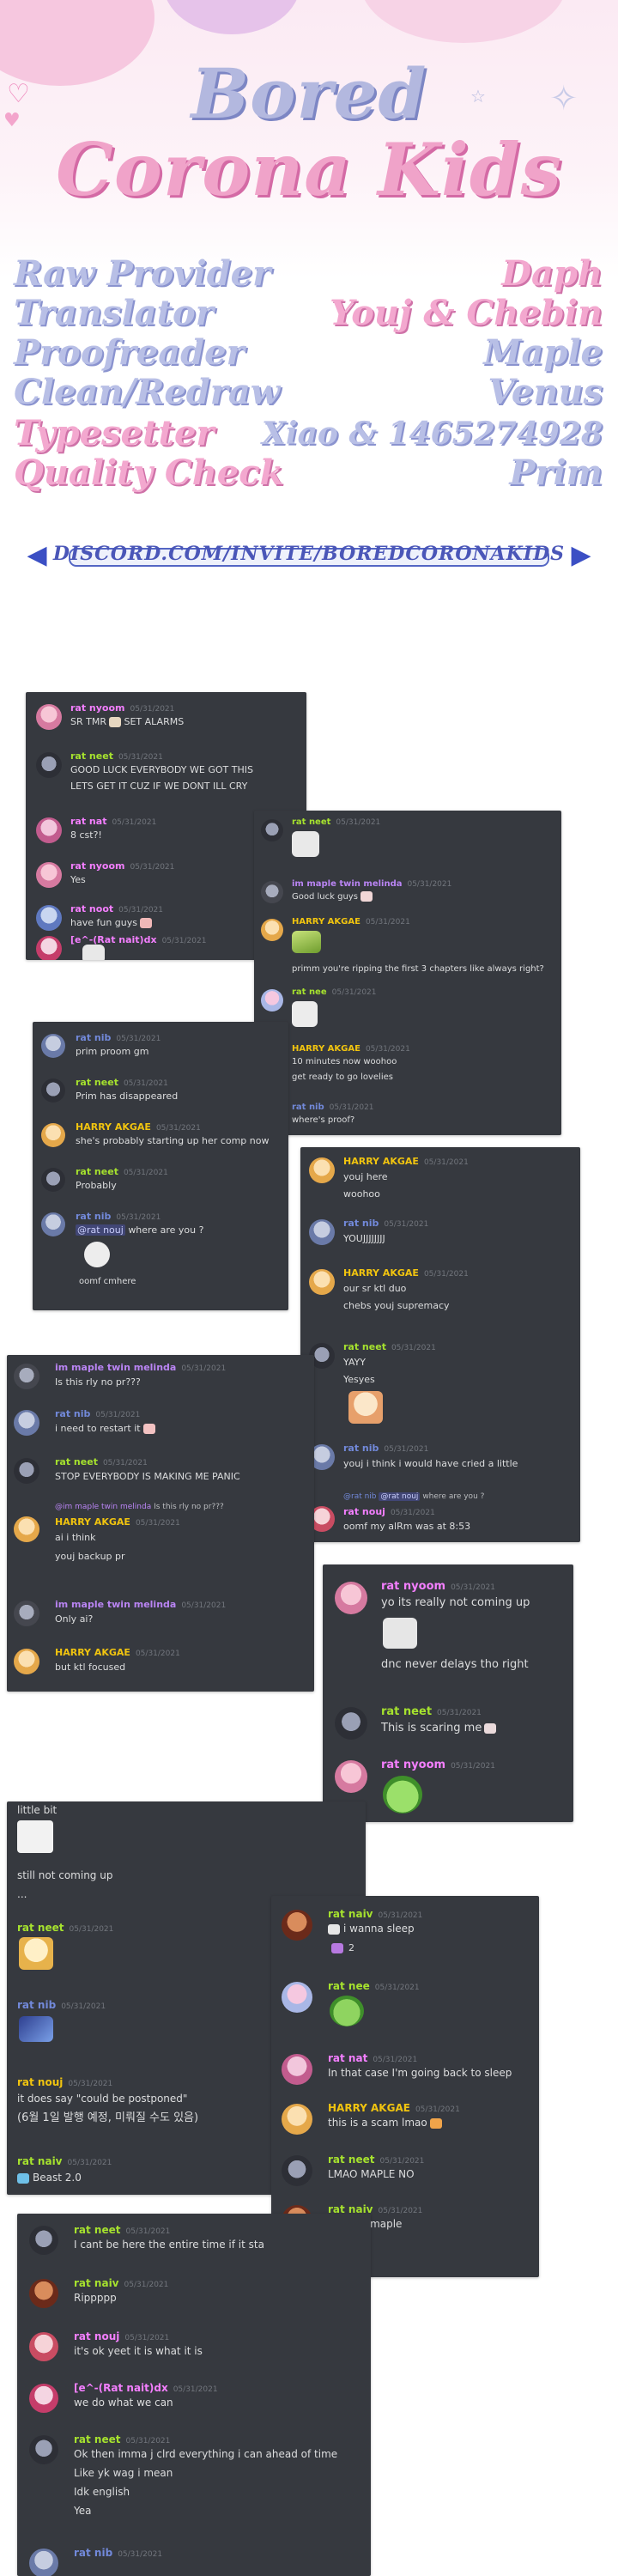  I want to click on discord-invite-link: ◀ ▶ DISCORD.COM/INVITE/BOREDCORONAKIDS, so click(309, 556).